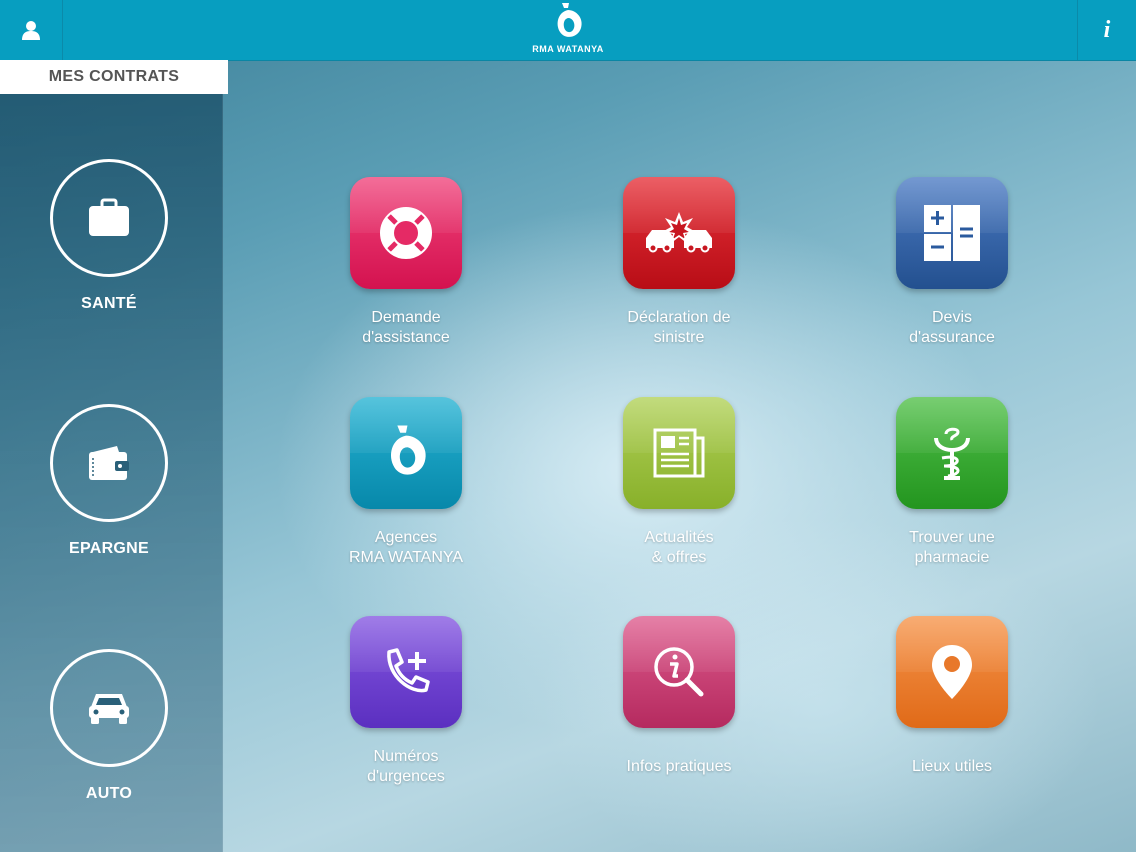 Image resolution: width=1136 pixels, height=852 pixels. I want to click on medical-bag-icon, so click(109, 217).